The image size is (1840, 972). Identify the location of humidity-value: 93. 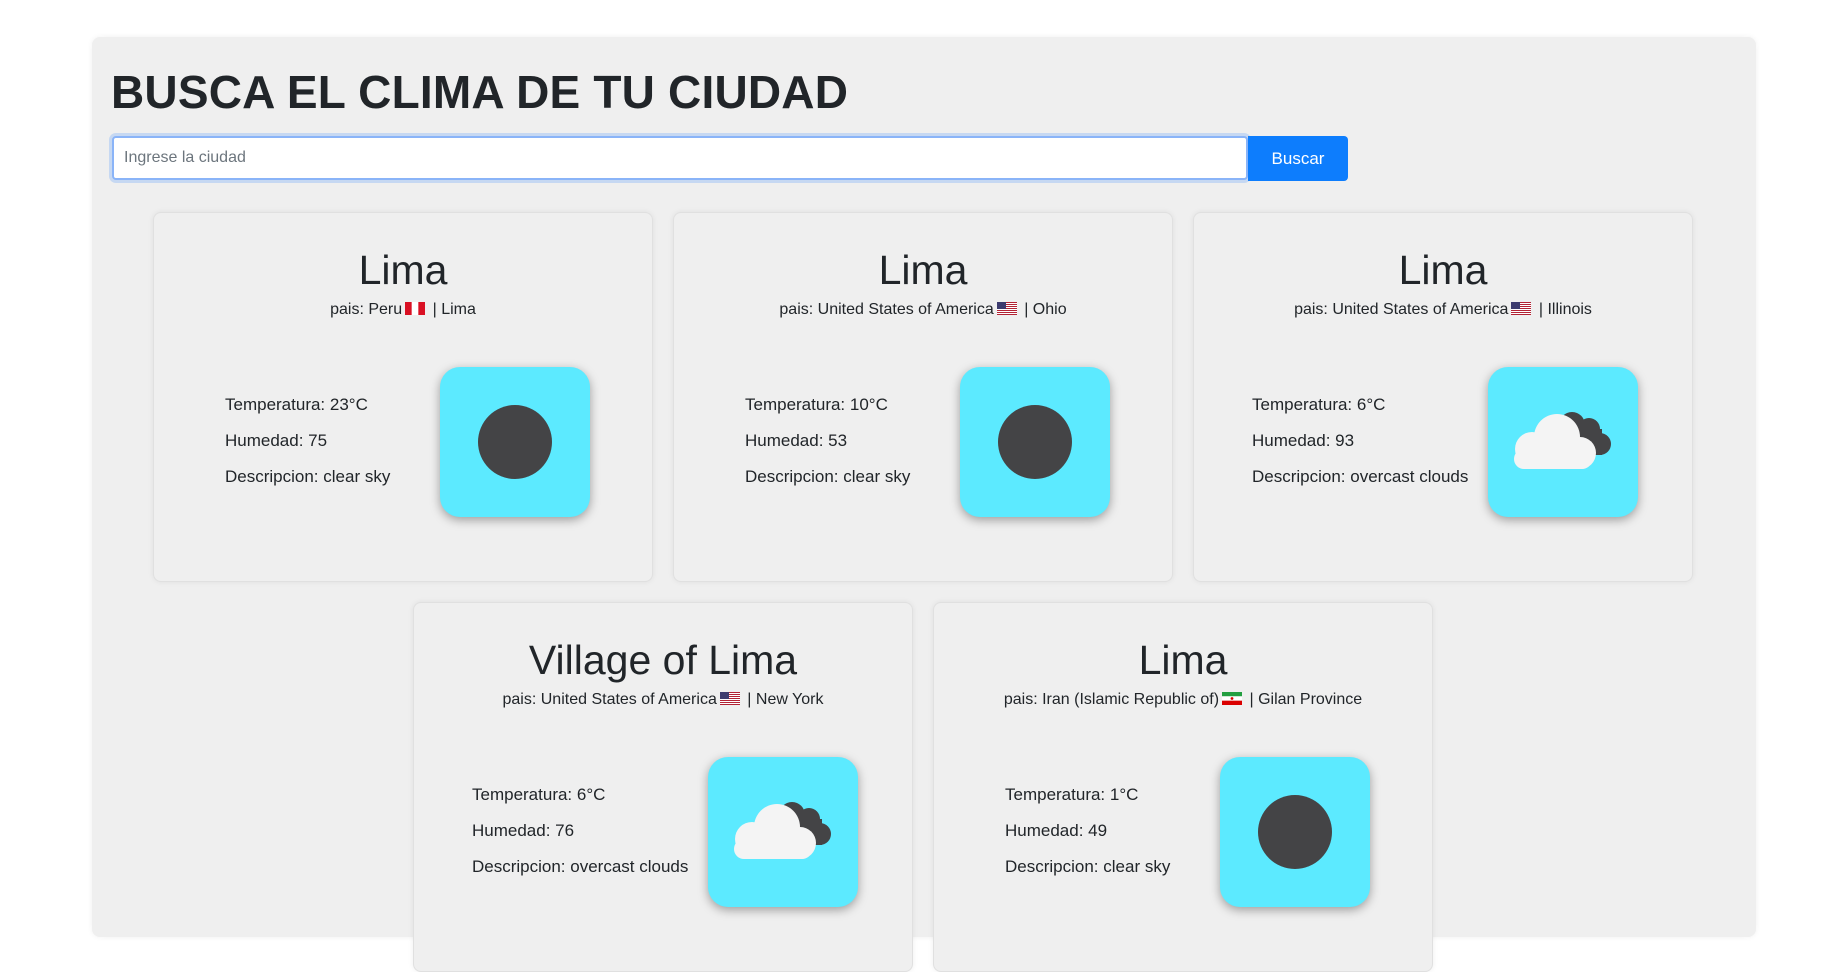
(1345, 440).